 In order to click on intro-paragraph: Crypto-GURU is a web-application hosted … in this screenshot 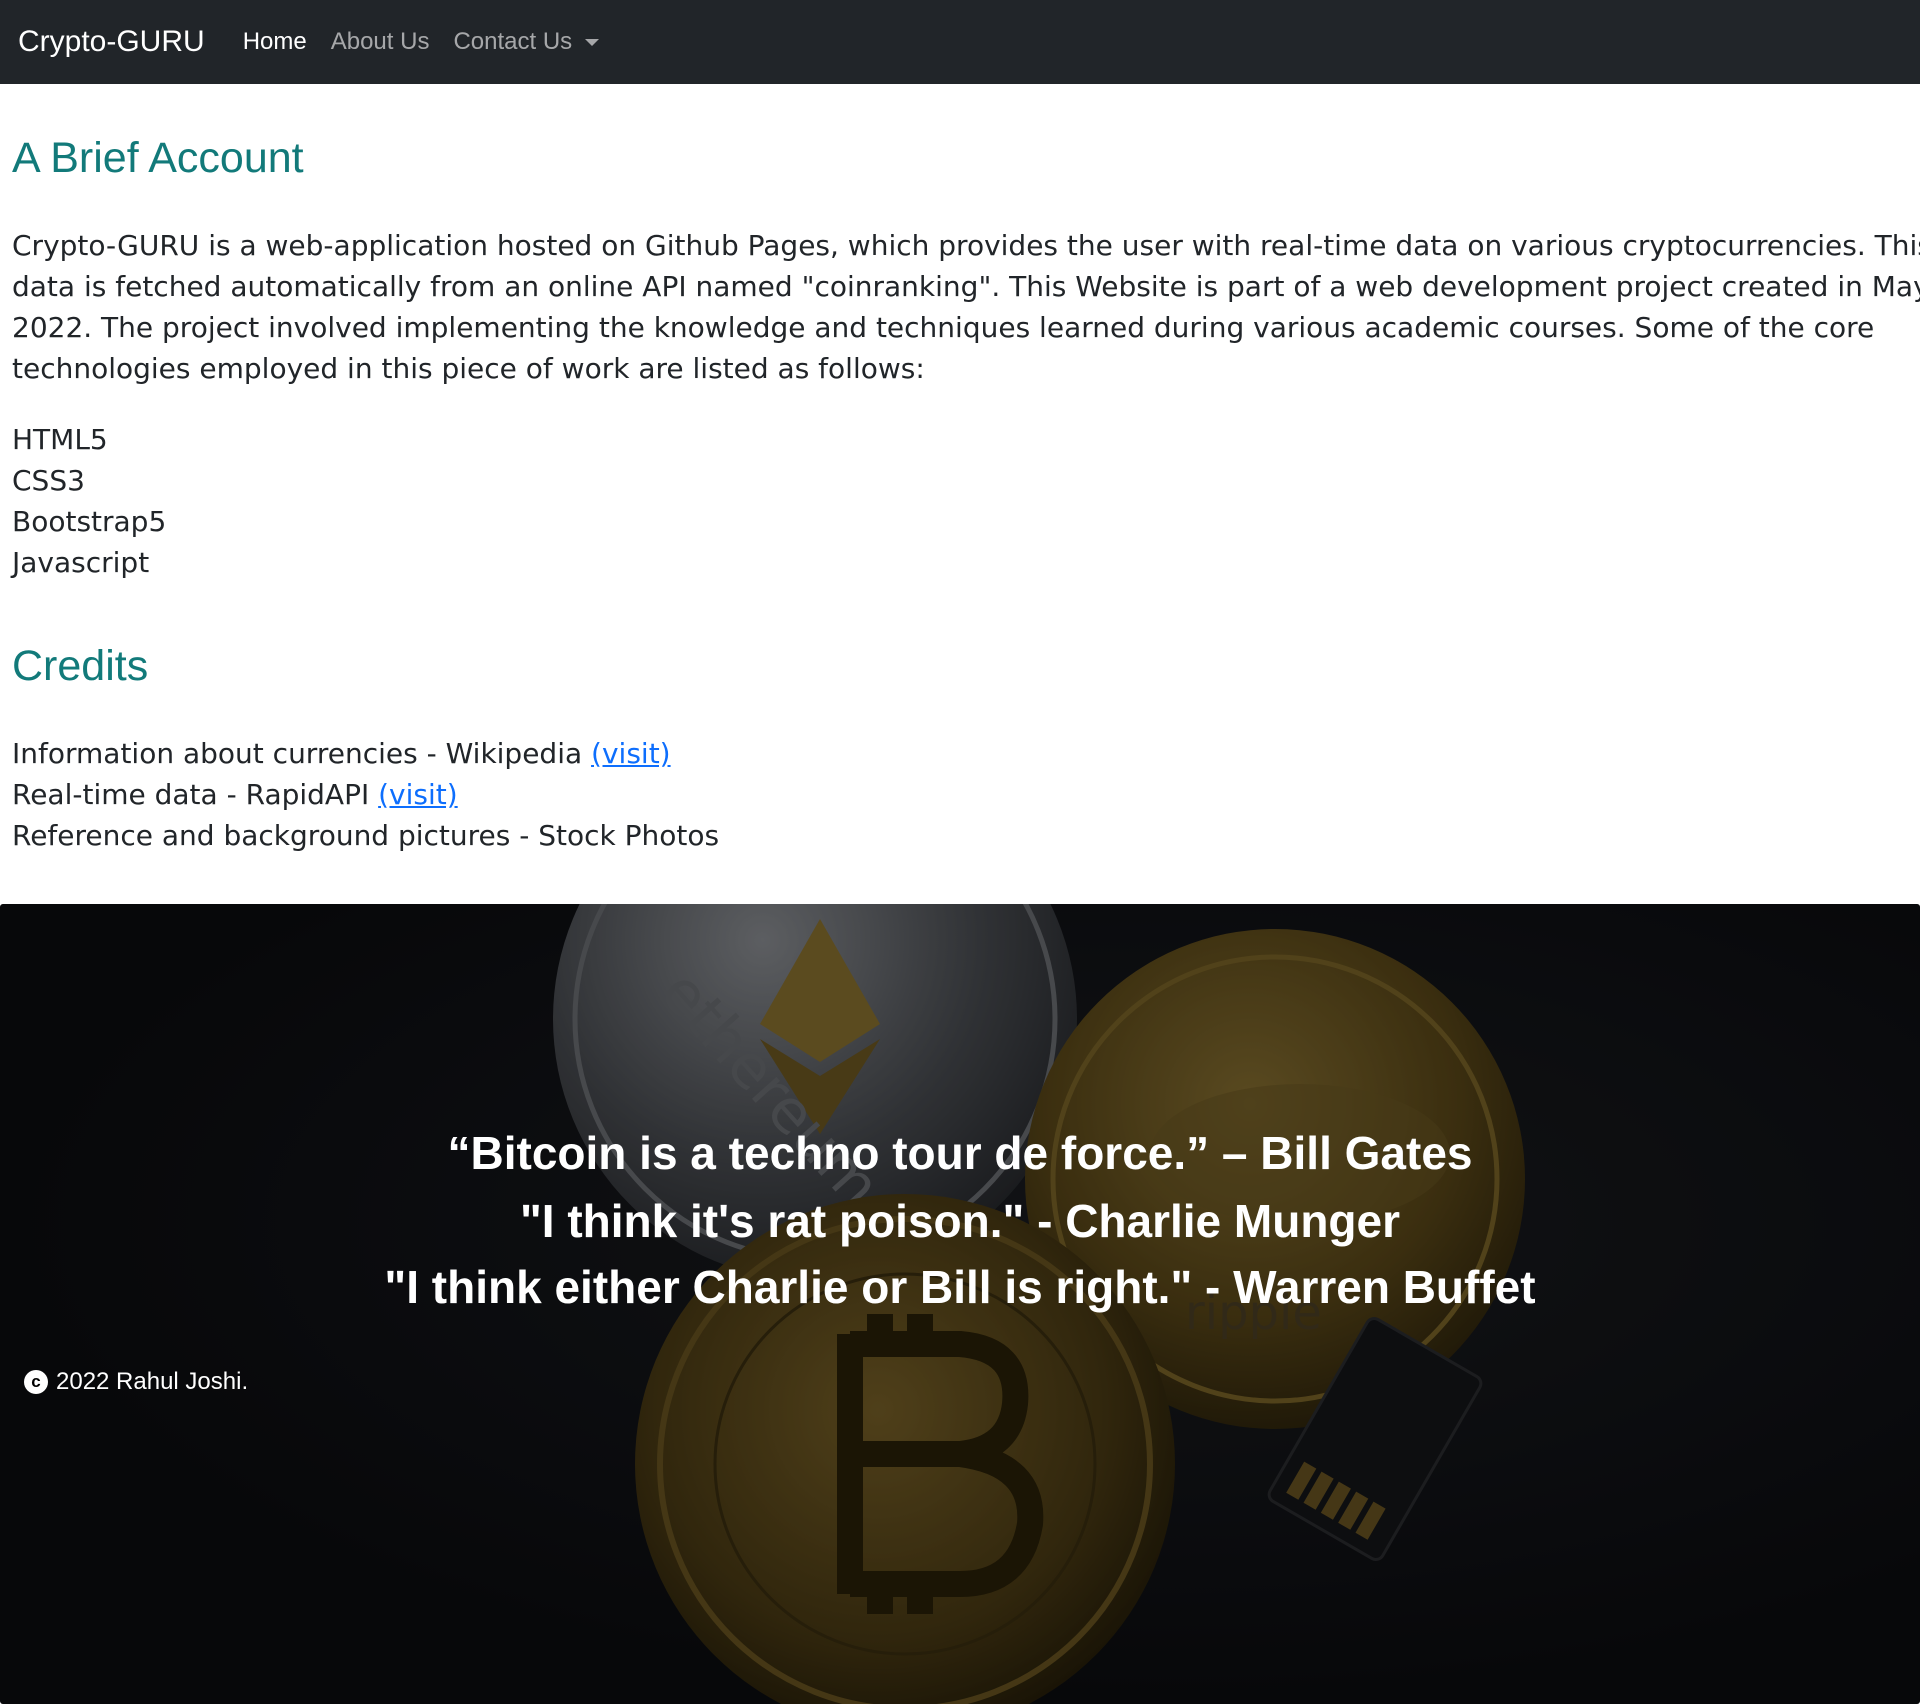, I will do `click(966, 307)`.